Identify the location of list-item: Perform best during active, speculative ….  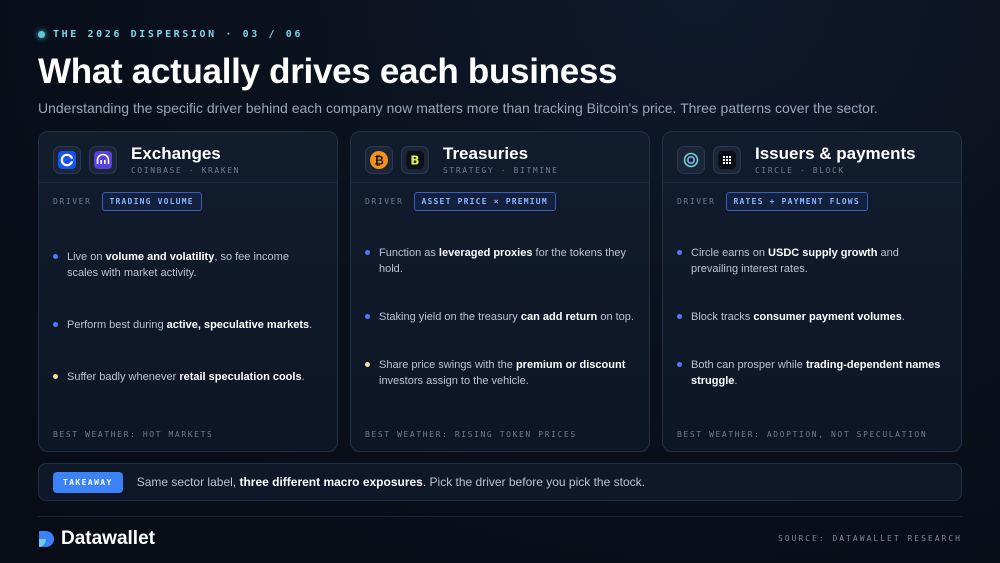
(188, 325).